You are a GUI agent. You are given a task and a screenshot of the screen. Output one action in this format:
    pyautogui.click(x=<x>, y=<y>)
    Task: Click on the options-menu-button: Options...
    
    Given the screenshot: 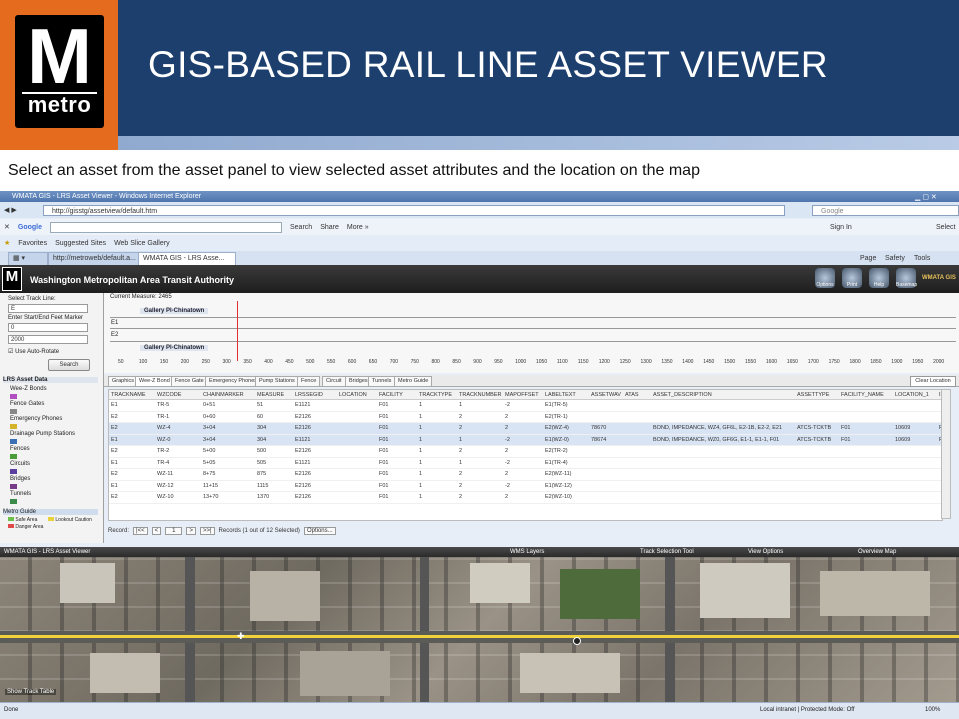 What is the action you would take?
    pyautogui.click(x=319, y=531)
    